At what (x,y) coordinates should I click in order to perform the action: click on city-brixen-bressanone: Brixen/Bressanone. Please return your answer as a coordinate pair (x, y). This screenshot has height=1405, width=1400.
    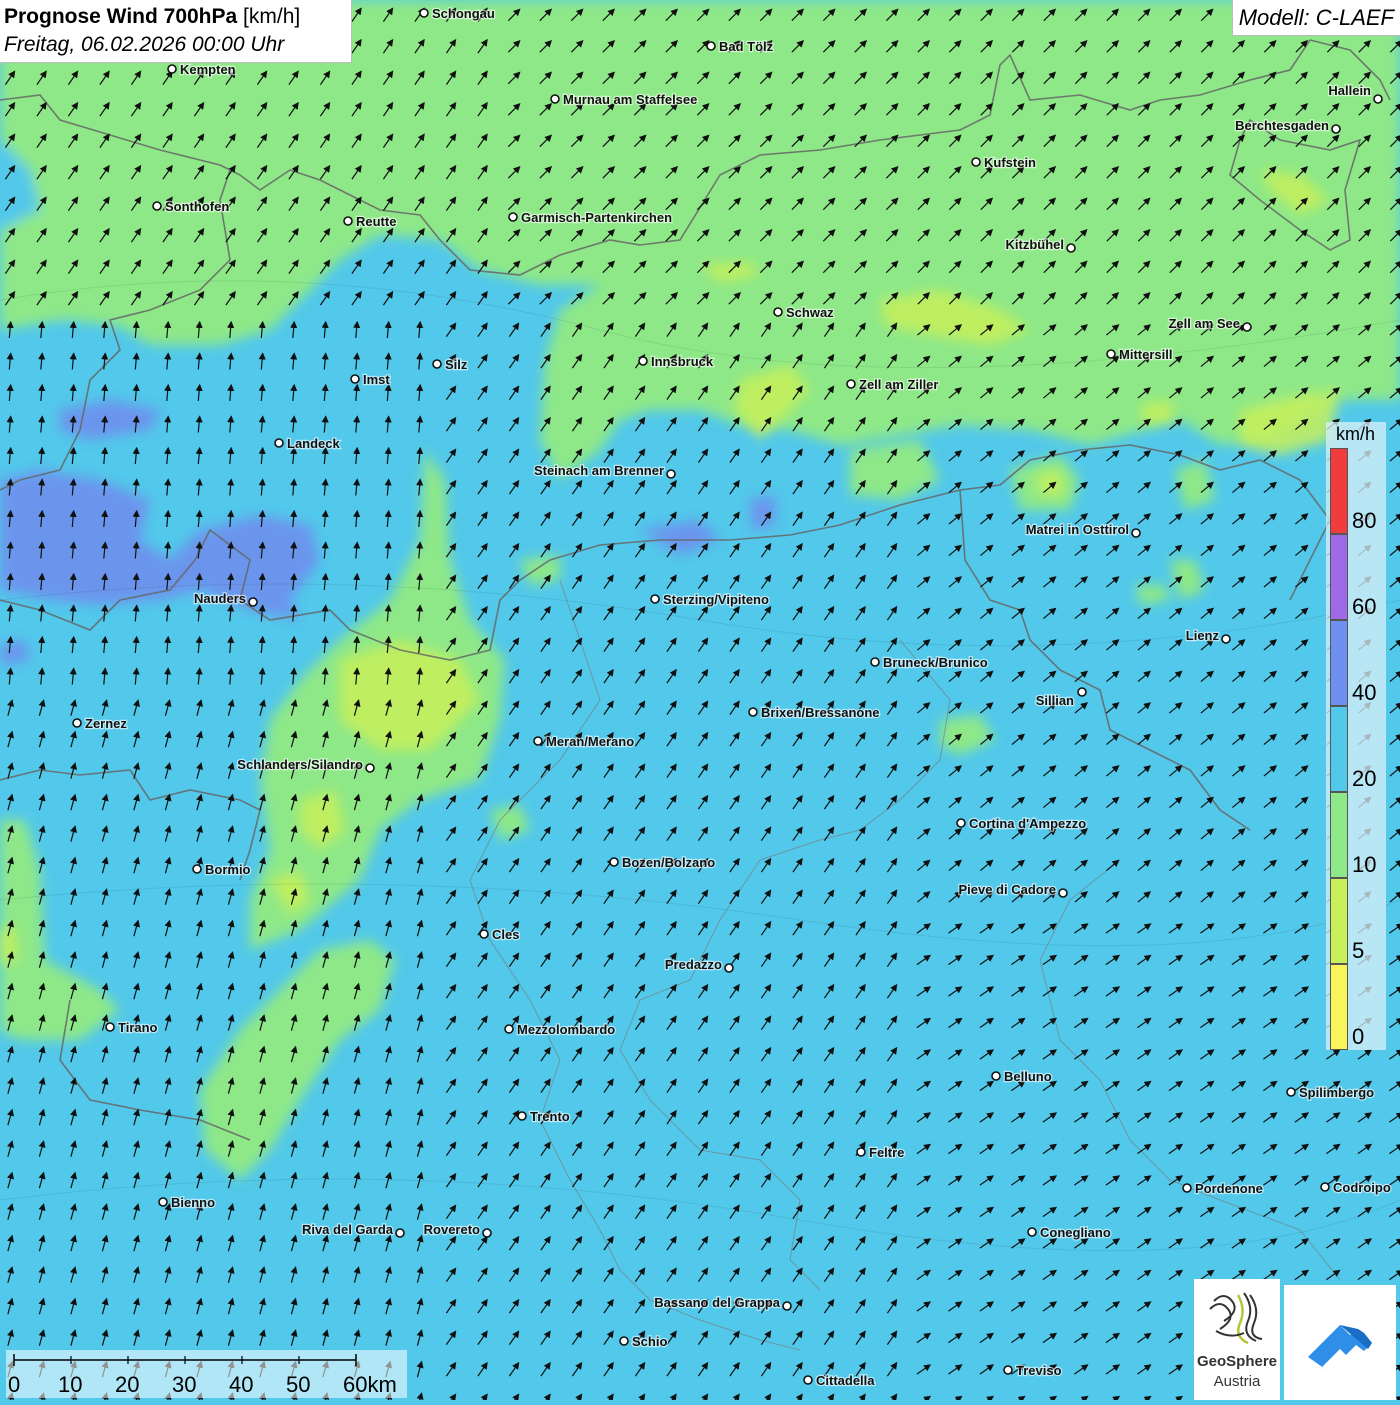
    Looking at the image, I should click on (814, 712).